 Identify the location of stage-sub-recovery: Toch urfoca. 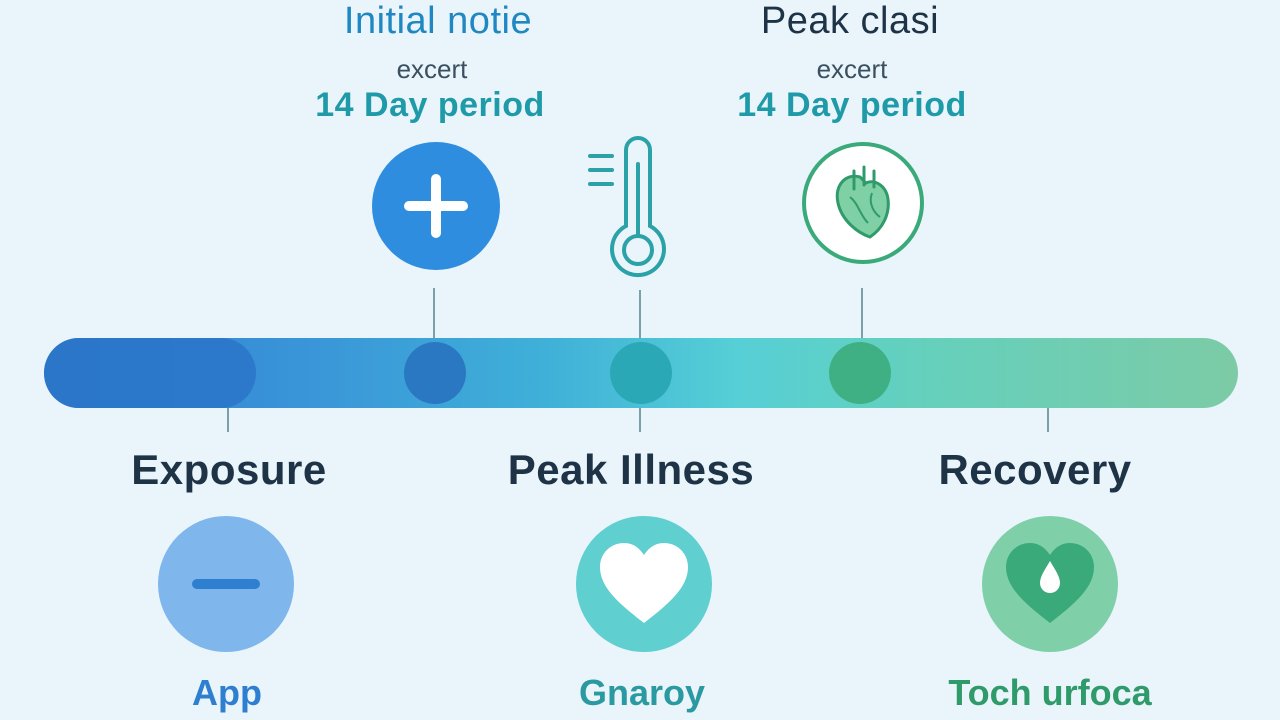
(1050, 692).